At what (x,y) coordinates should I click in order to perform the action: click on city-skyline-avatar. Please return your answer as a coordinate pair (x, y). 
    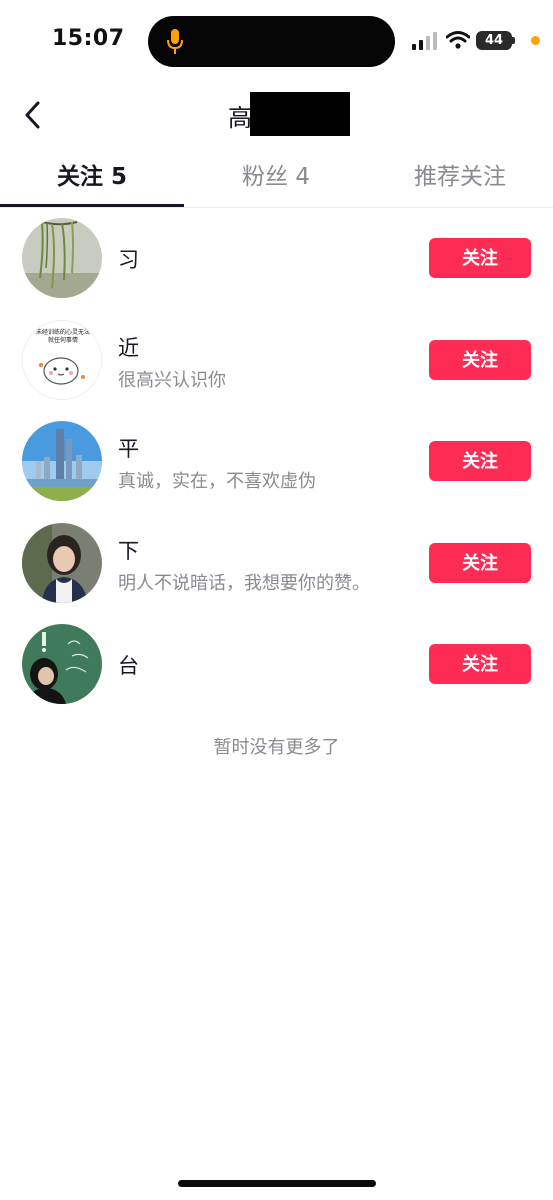
    Looking at the image, I should click on (62, 461).